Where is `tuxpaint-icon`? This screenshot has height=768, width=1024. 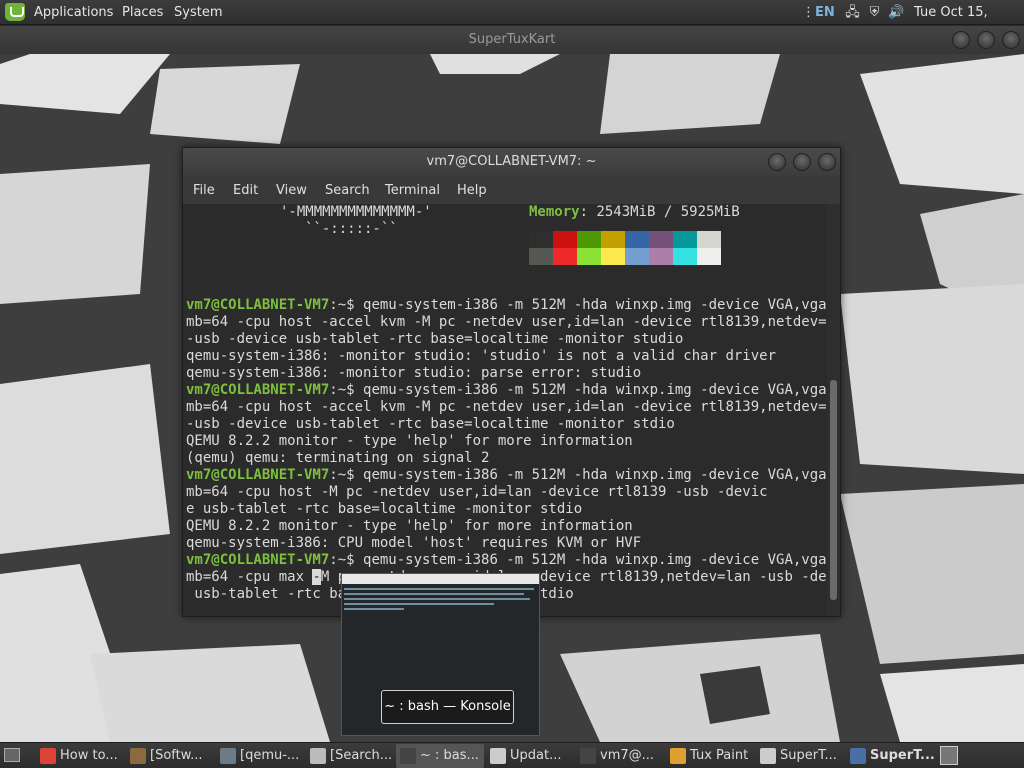 tuxpaint-icon is located at coordinates (678, 756).